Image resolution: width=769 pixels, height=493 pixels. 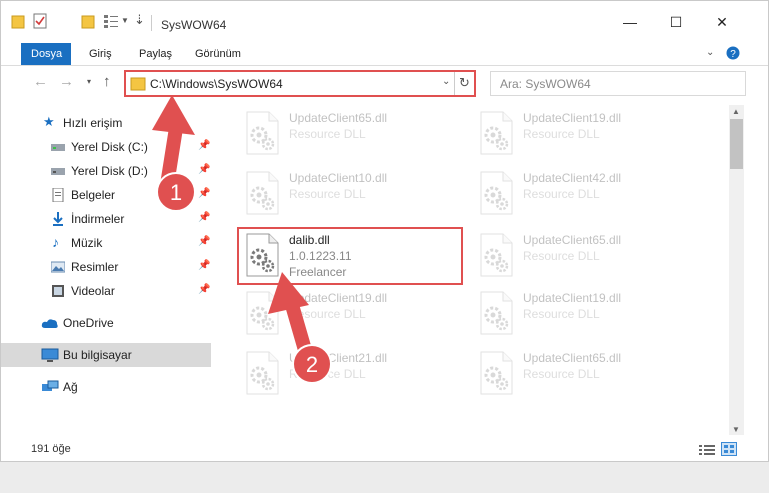 I want to click on title-bar: ▼ ⇣ SysWOW64 — ☐ ✕, so click(x=384, y=21).